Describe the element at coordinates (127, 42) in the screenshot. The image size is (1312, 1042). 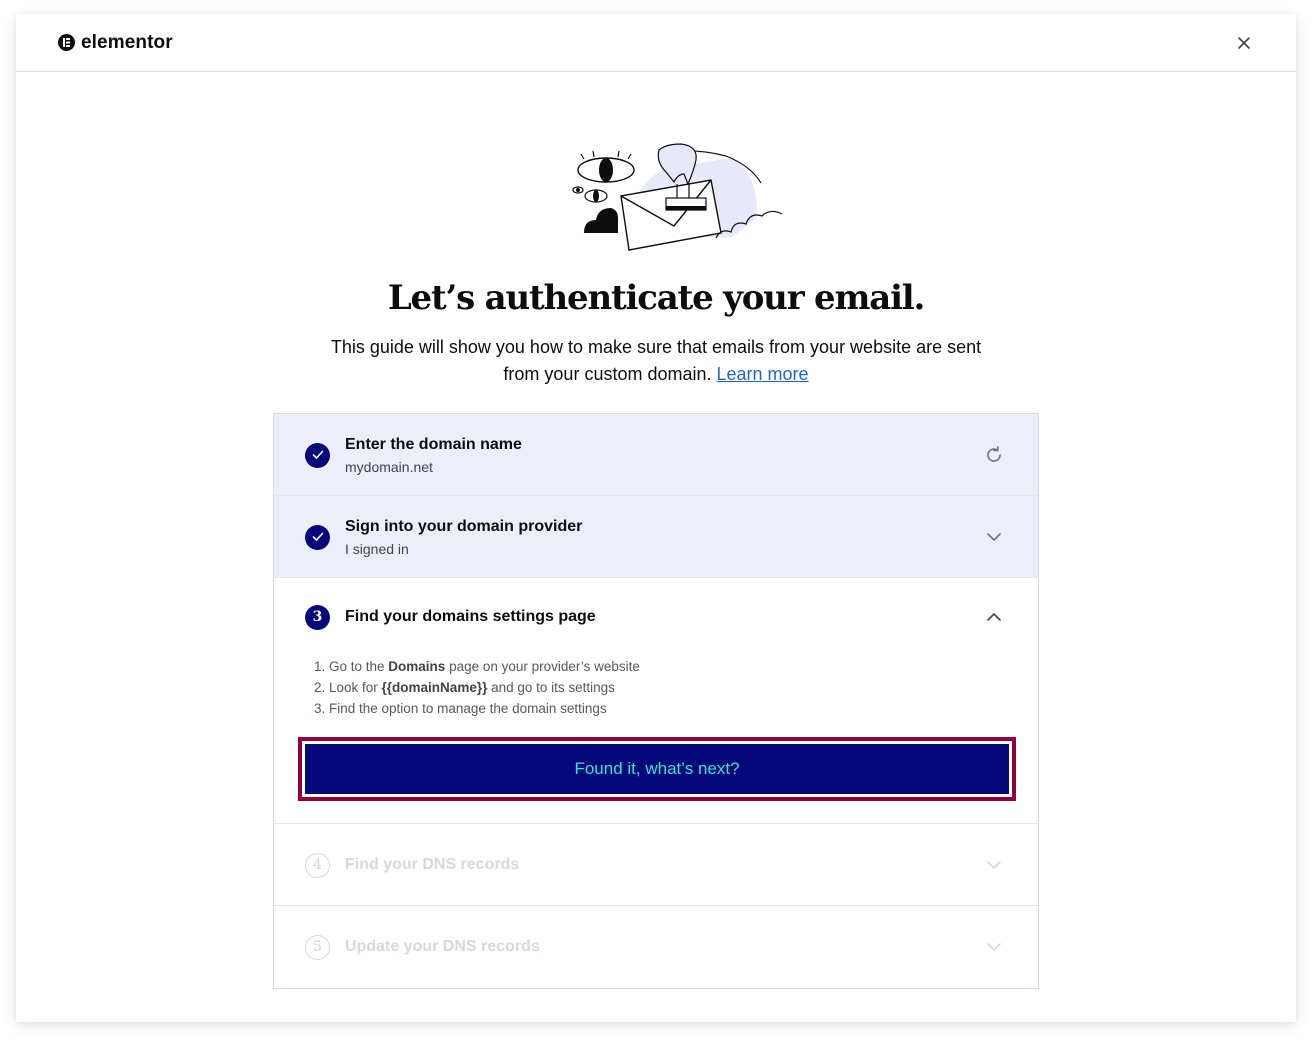
I see `brand-name: elementor` at that location.